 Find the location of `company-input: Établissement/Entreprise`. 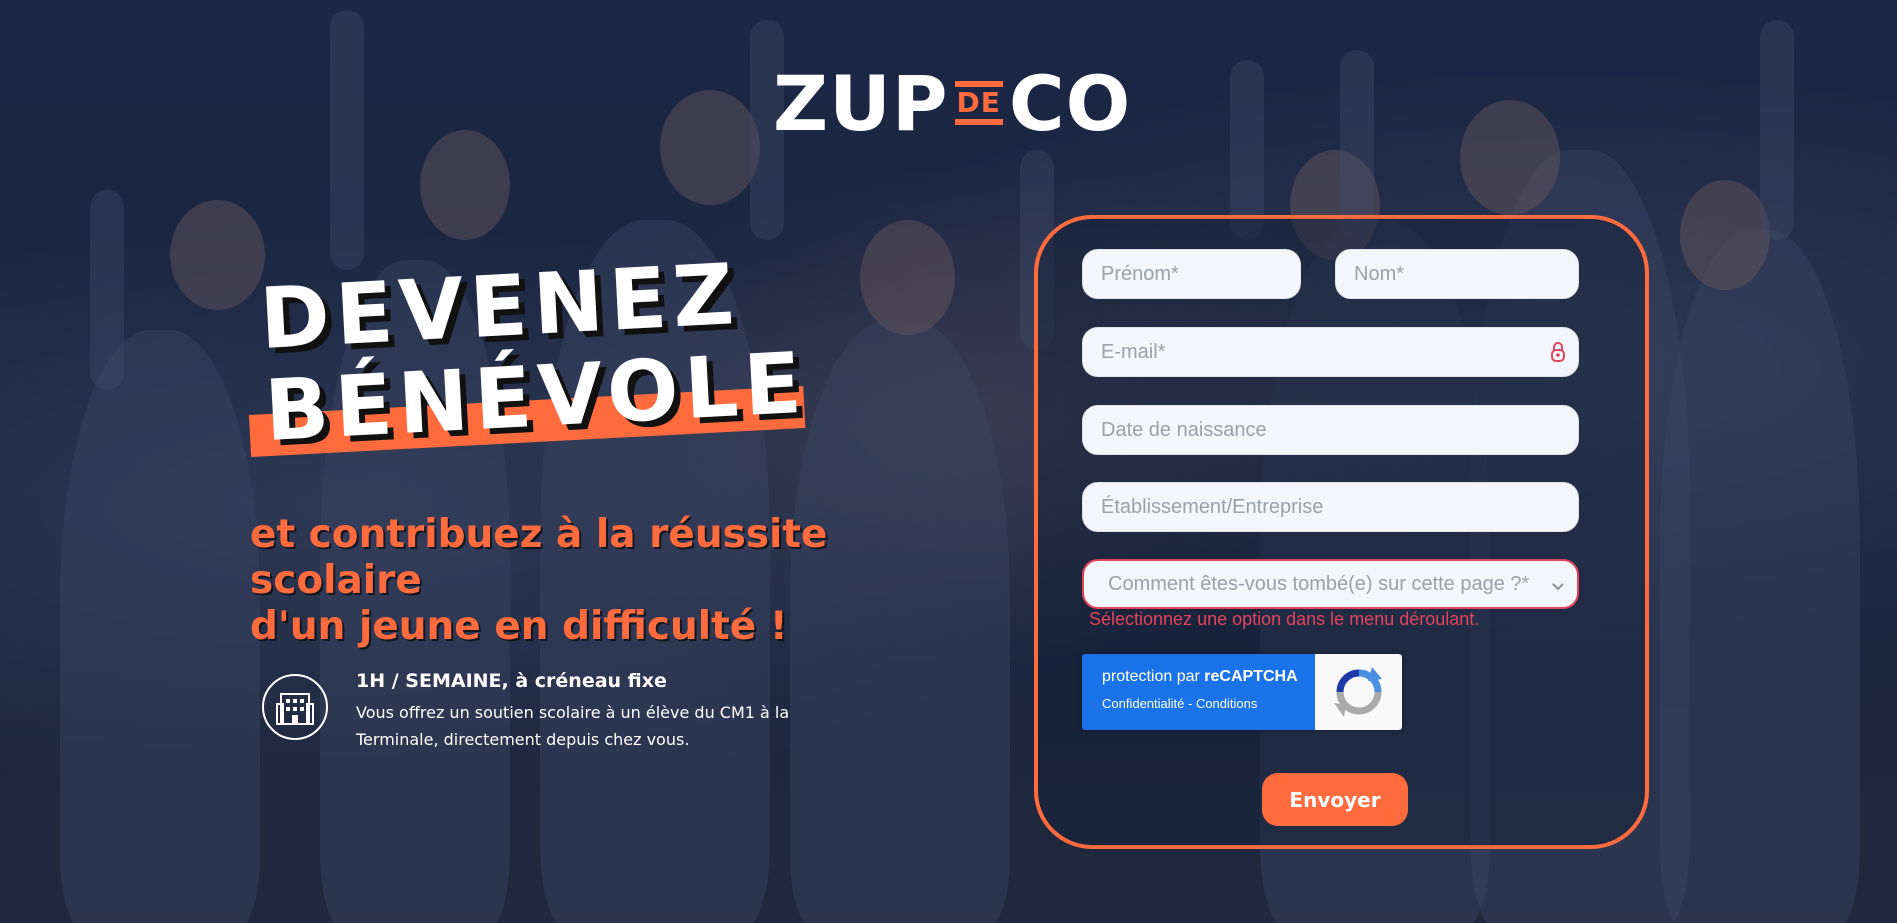

company-input: Établissement/Entreprise is located at coordinates (1330, 507).